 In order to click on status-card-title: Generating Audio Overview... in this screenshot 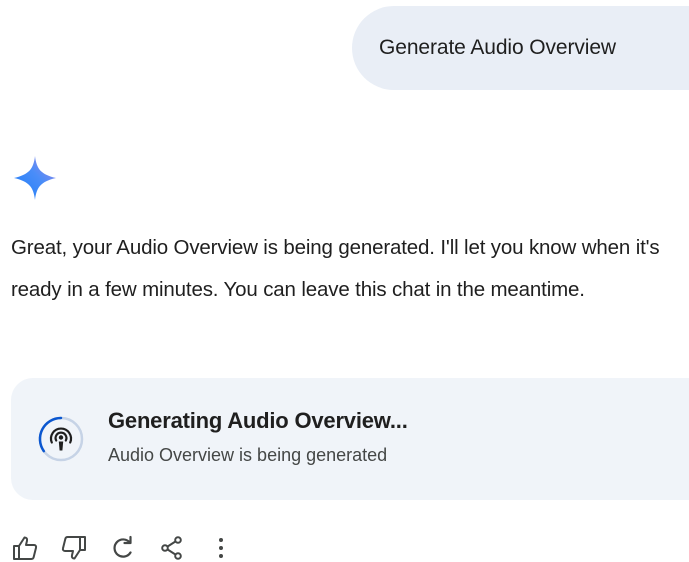, I will do `click(258, 420)`.